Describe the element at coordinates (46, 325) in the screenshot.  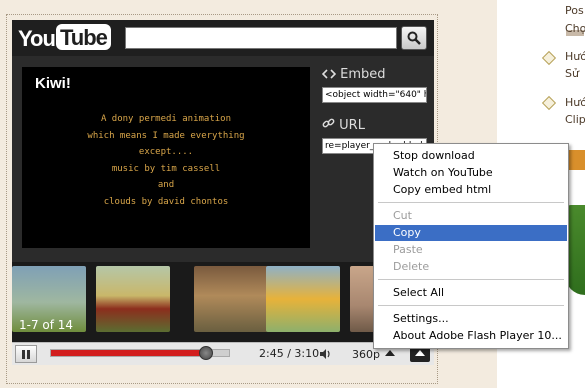
I see `related-counter: 1-7 of 14` at that location.